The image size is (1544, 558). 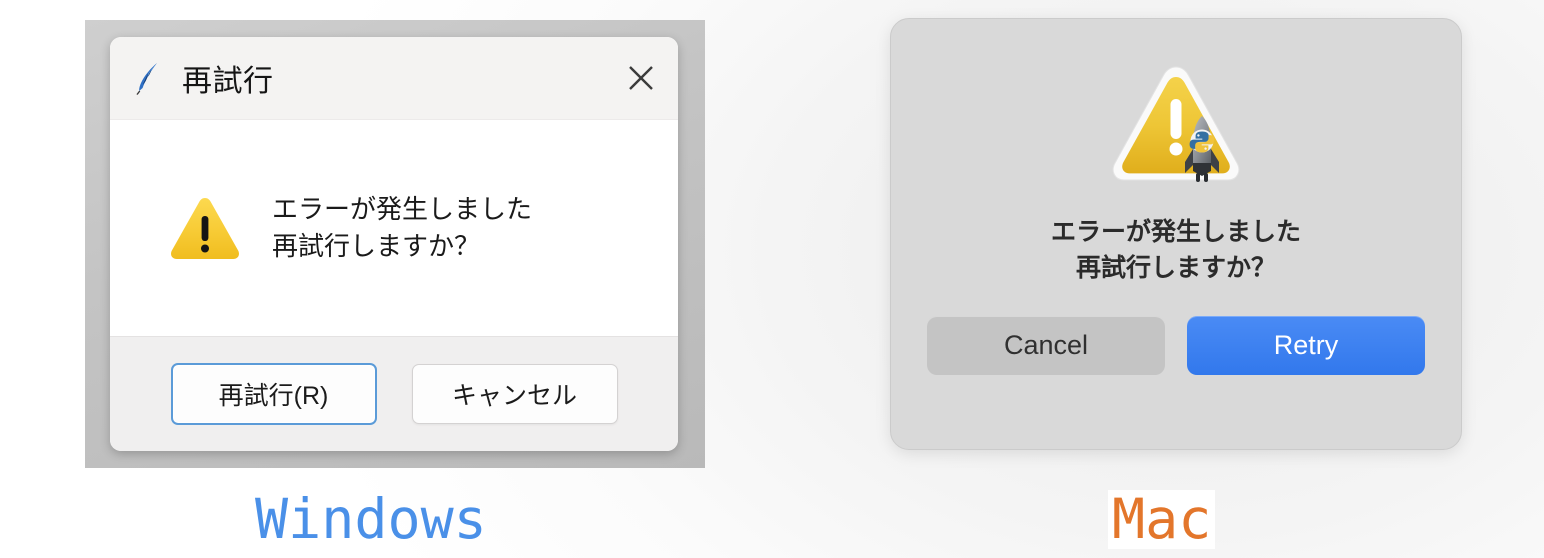 What do you see at coordinates (149, 78) in the screenshot?
I see `tk-feather-icon` at bounding box center [149, 78].